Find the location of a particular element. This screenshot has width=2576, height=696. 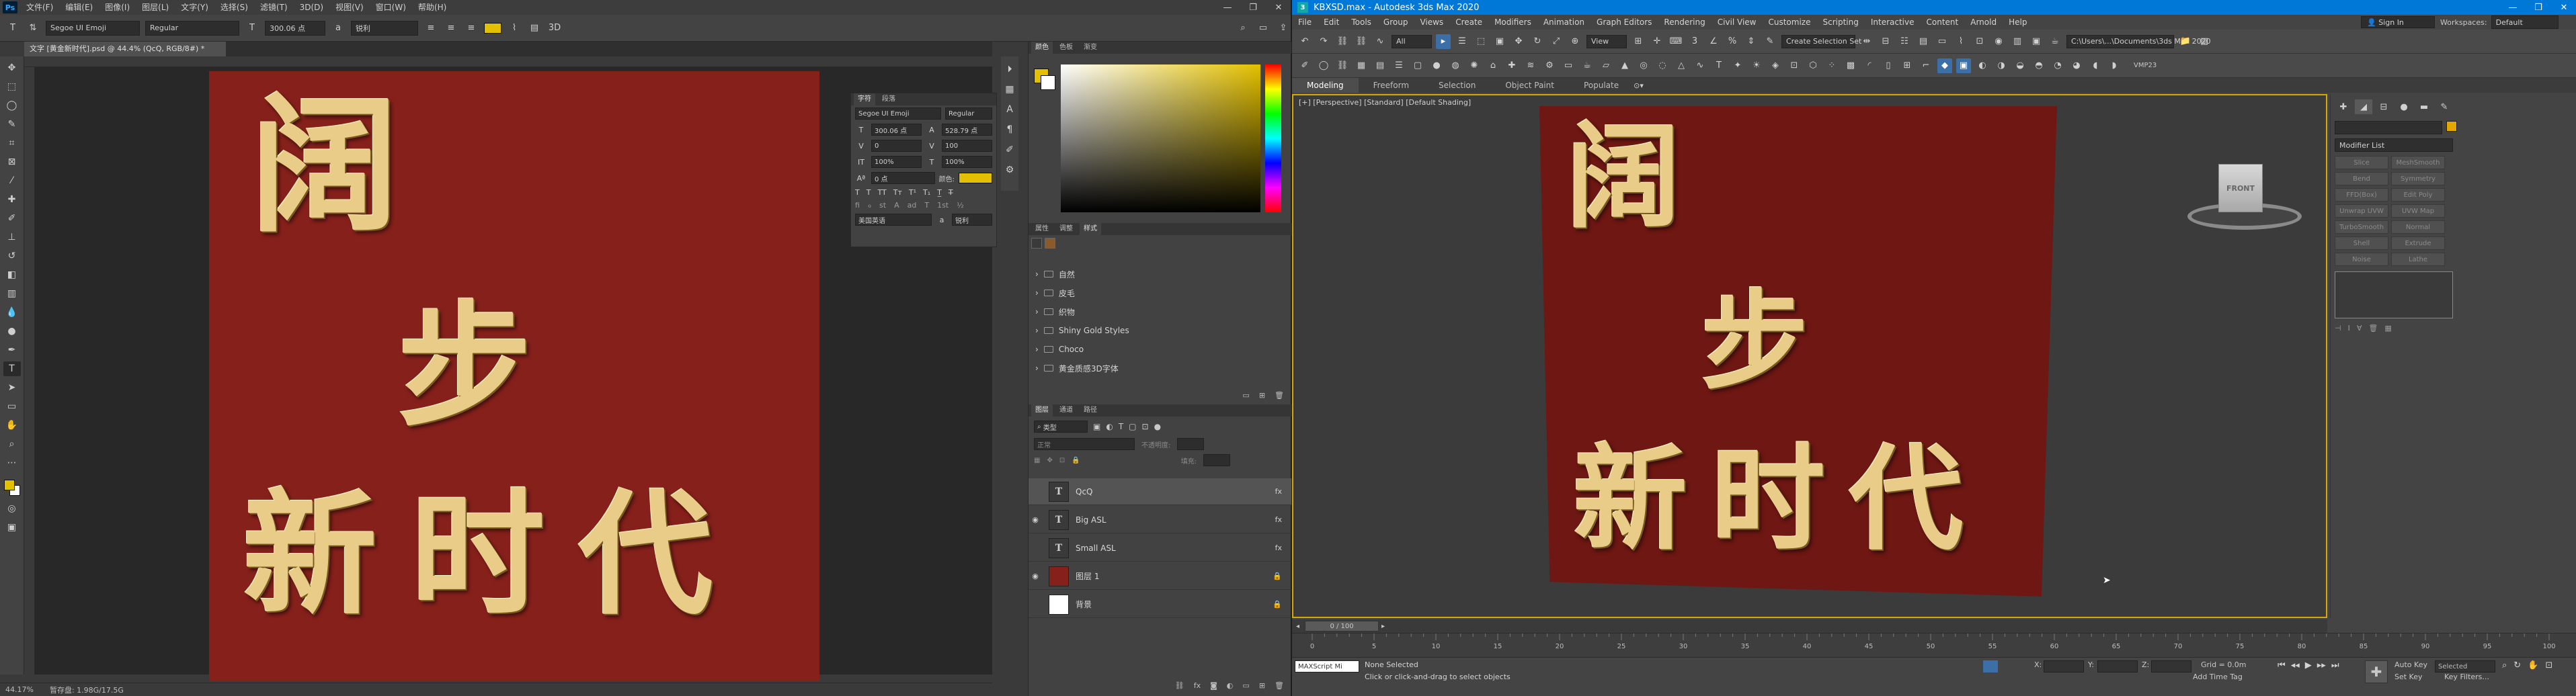

show-end-result-icon: Ⅰ is located at coordinates (2349, 328).